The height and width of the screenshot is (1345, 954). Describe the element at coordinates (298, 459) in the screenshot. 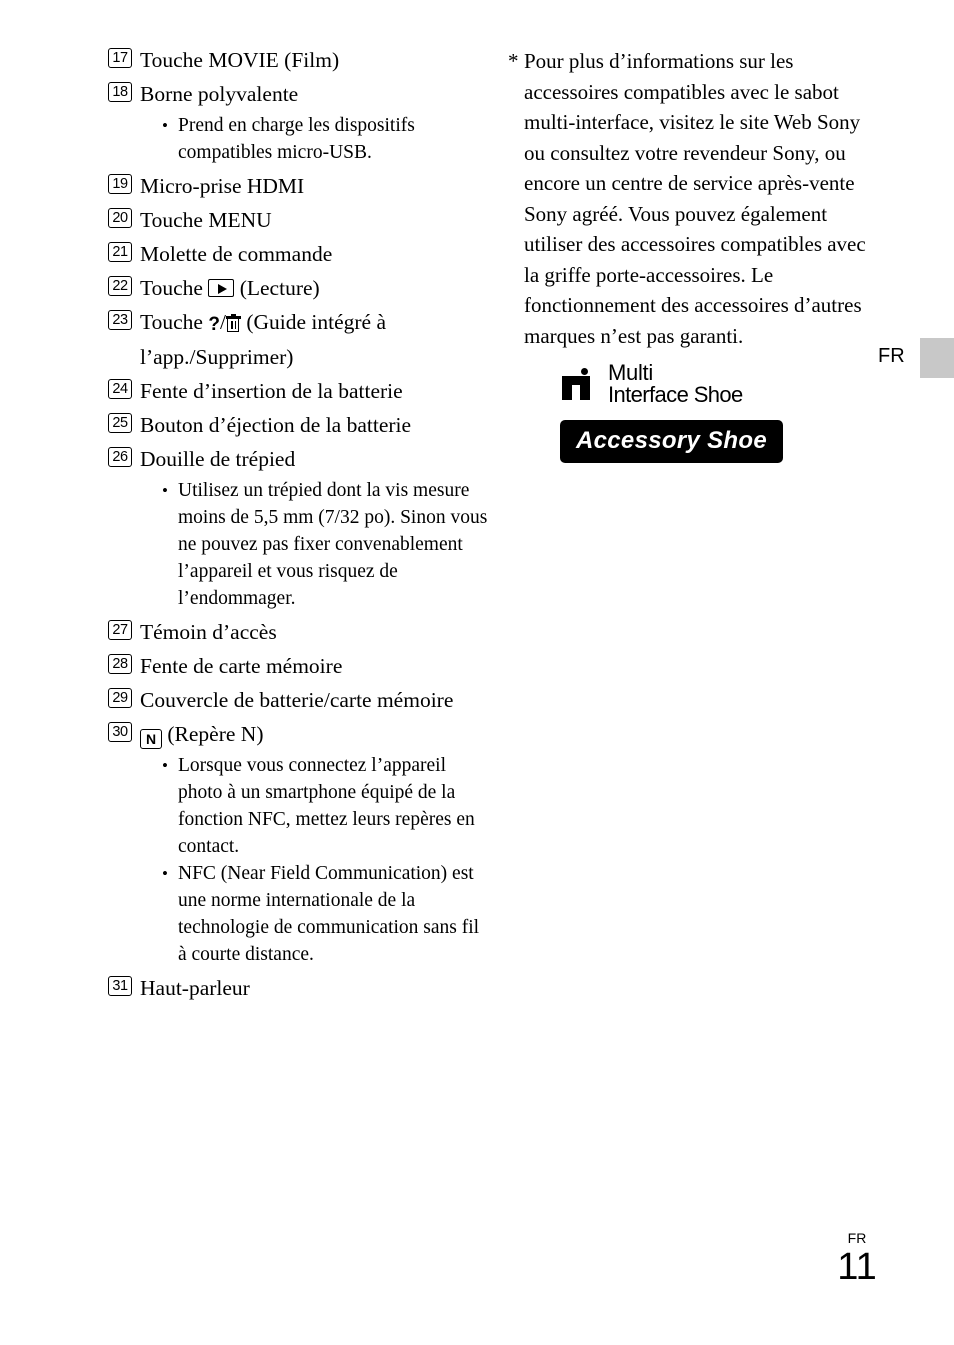

I see `list-item: 26 Douille de trépied` at that location.